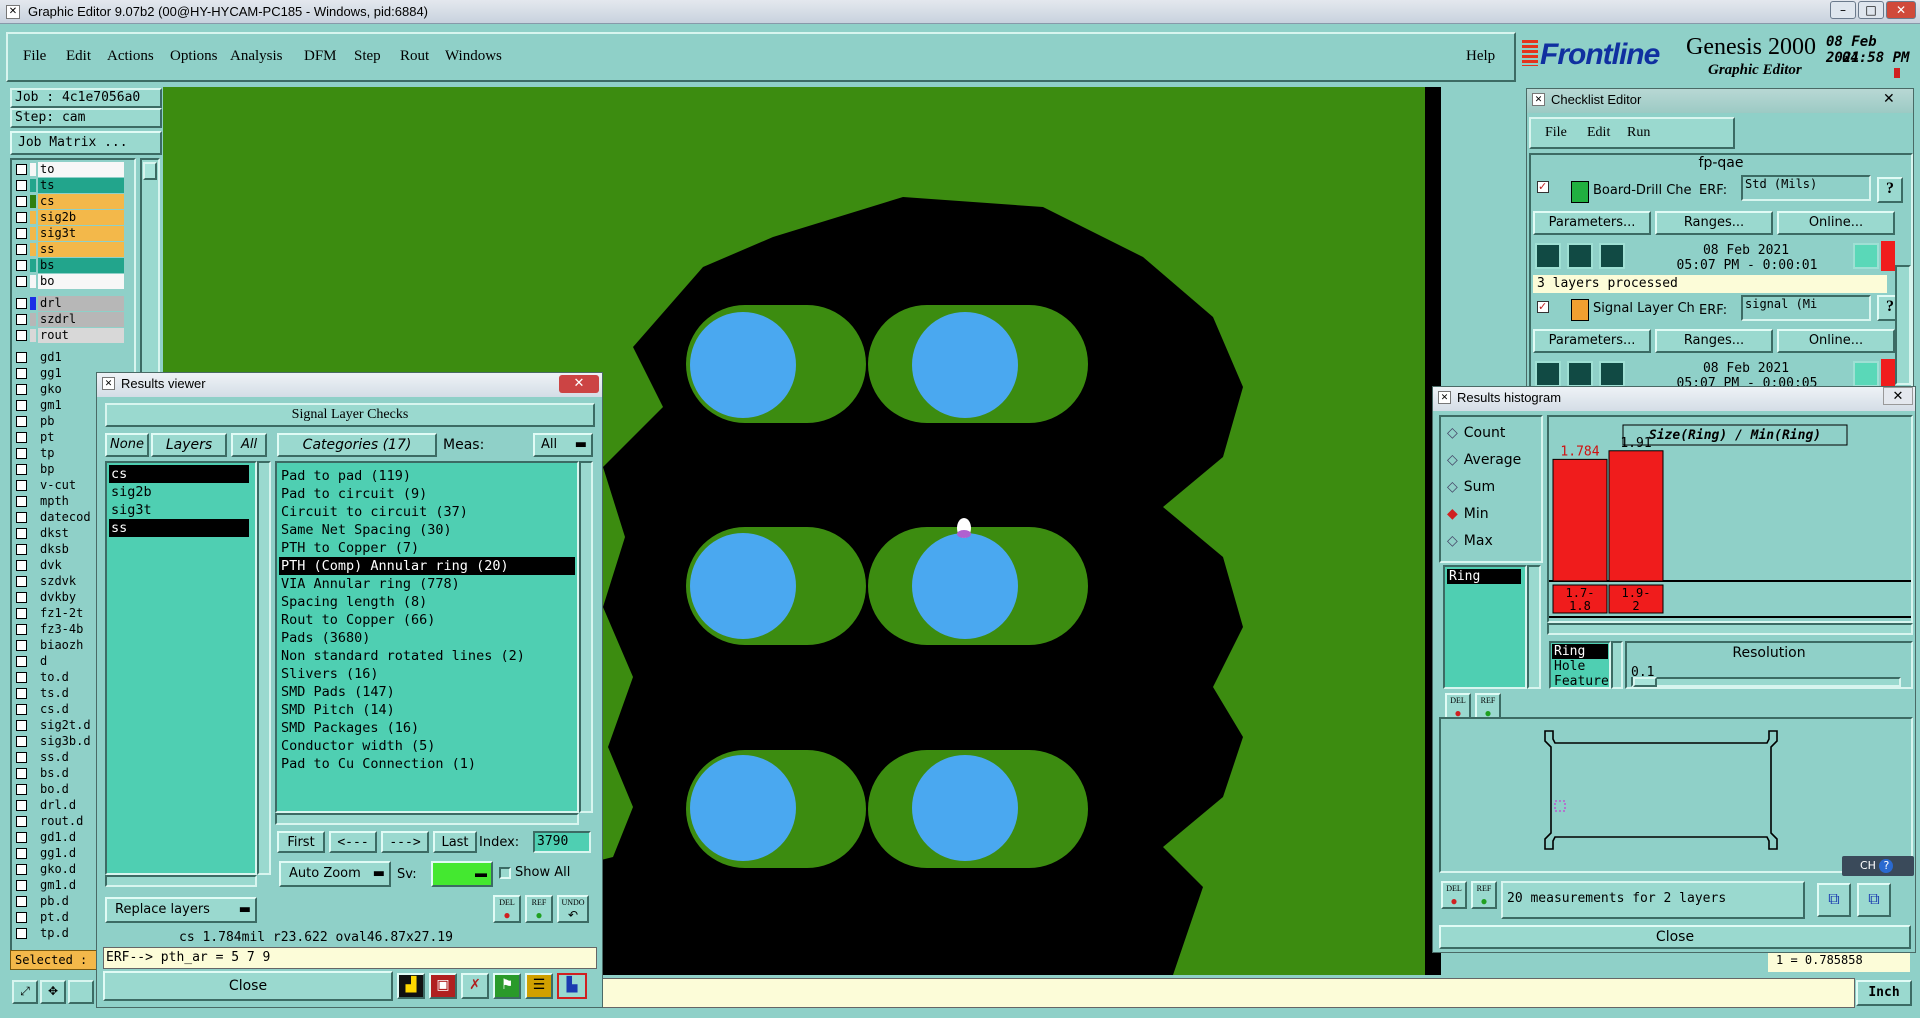 Image resolution: width=1920 pixels, height=1018 pixels. I want to click on histogram-close-button: Close, so click(1675, 937).